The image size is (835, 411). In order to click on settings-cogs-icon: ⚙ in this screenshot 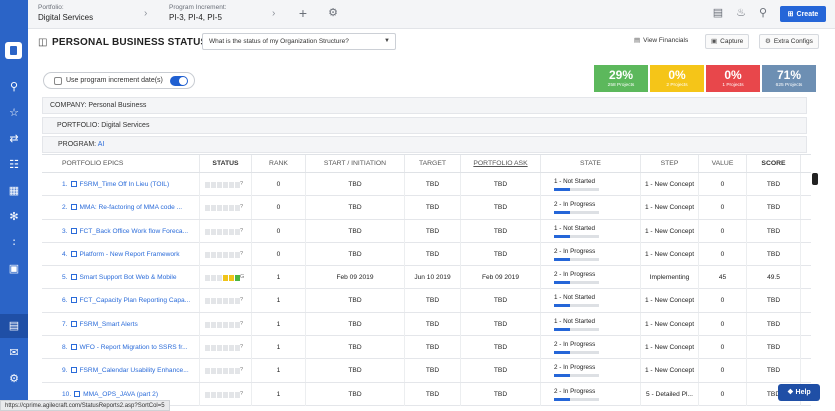, I will do `click(333, 13)`.